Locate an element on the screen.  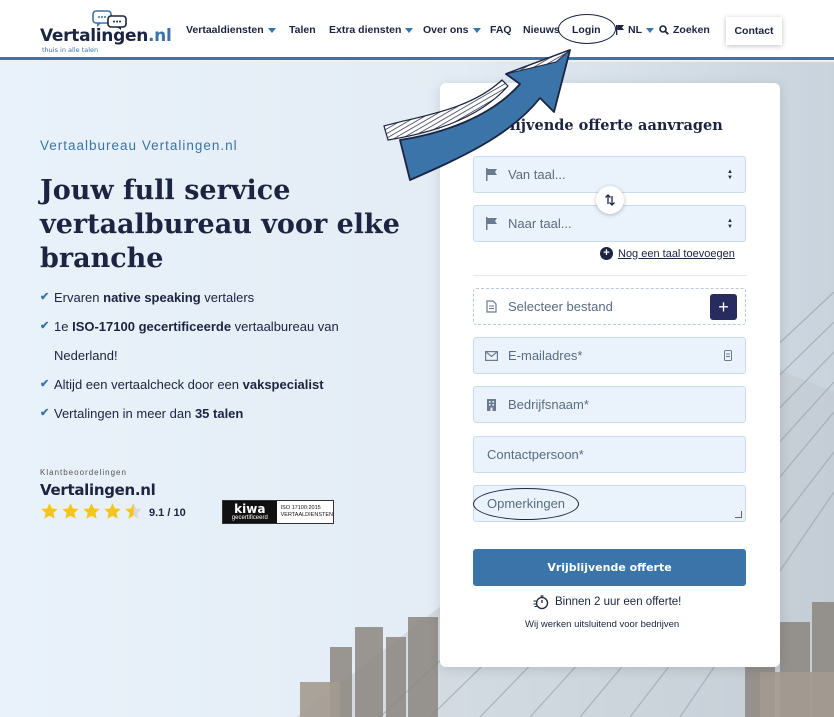
building-icon is located at coordinates (491, 404).